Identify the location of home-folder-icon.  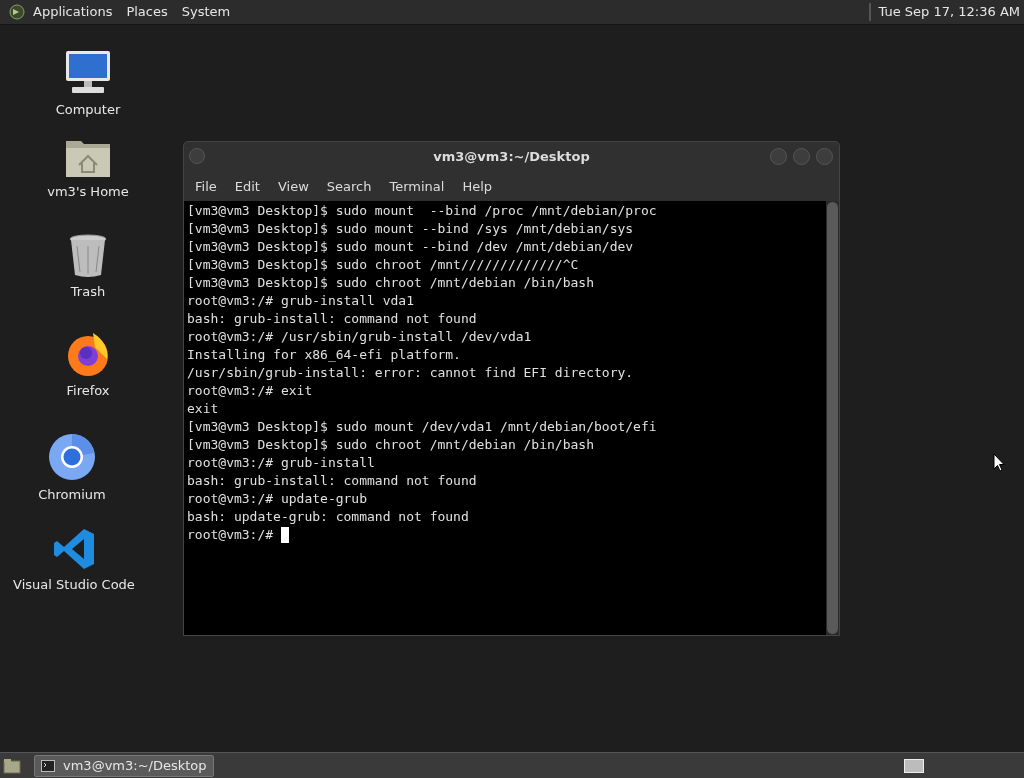
(88, 158).